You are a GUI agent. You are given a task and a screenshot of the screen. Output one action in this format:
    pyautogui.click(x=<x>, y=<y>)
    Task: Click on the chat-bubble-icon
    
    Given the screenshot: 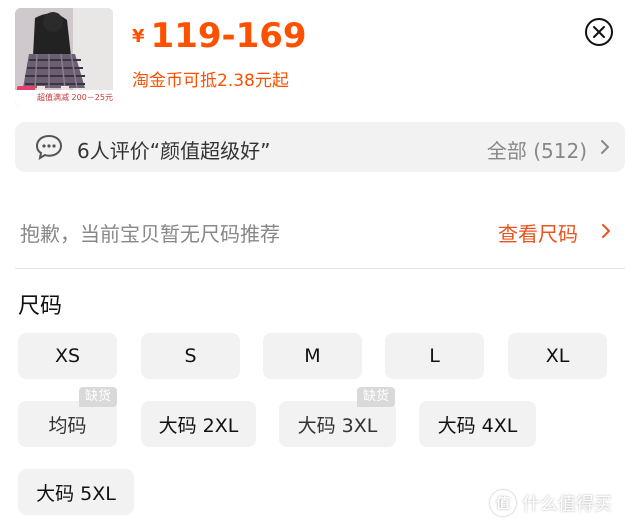 What is the action you would take?
    pyautogui.click(x=49, y=147)
    